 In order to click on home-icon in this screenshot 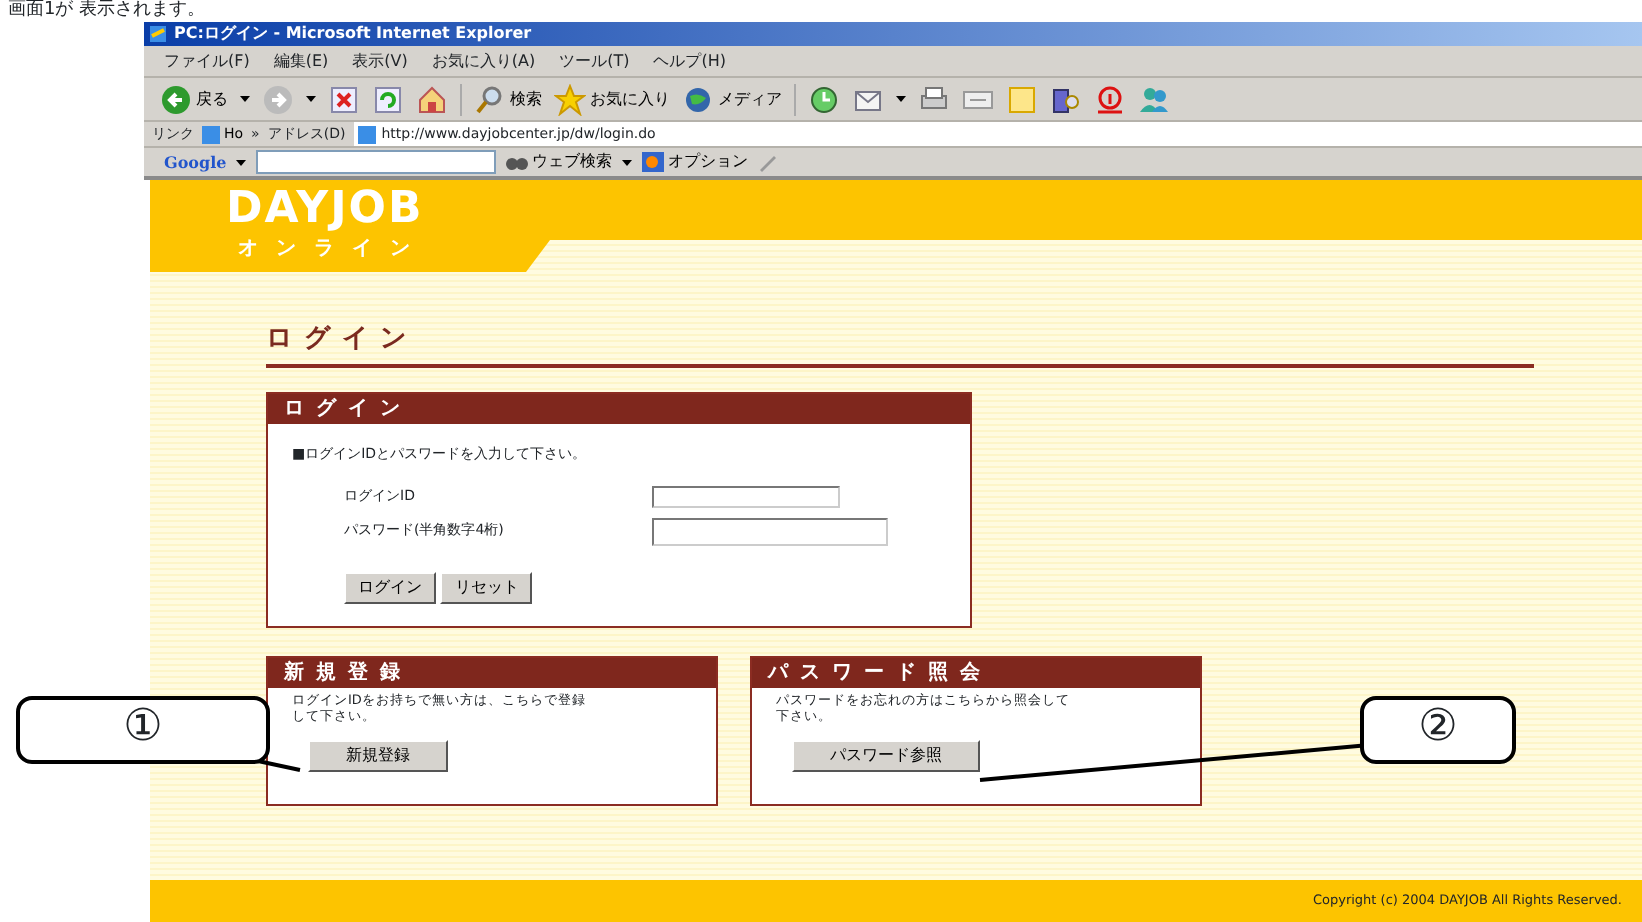, I will do `click(432, 99)`.